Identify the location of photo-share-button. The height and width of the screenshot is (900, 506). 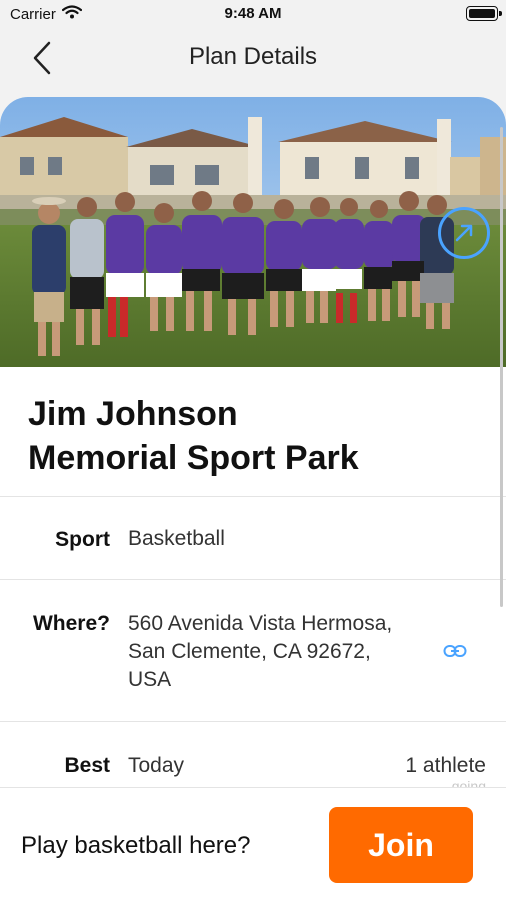
(464, 233).